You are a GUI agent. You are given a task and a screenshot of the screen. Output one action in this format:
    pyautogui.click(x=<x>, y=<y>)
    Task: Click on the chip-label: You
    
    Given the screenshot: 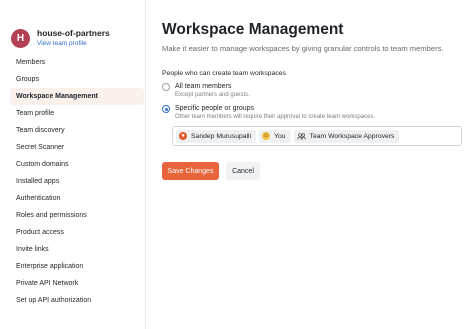 What is the action you would take?
    pyautogui.click(x=280, y=136)
    